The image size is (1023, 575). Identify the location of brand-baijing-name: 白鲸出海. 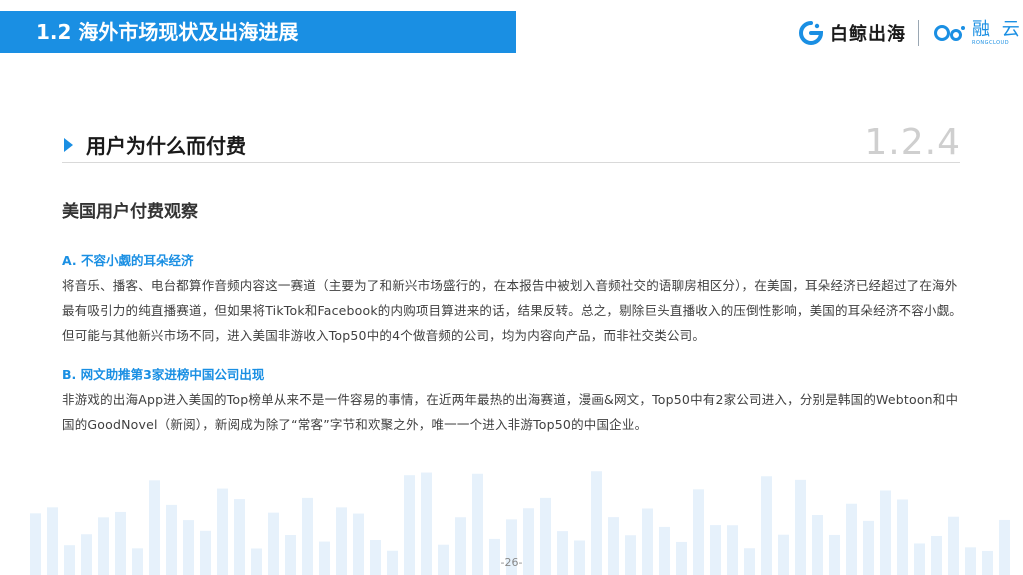
(868, 34).